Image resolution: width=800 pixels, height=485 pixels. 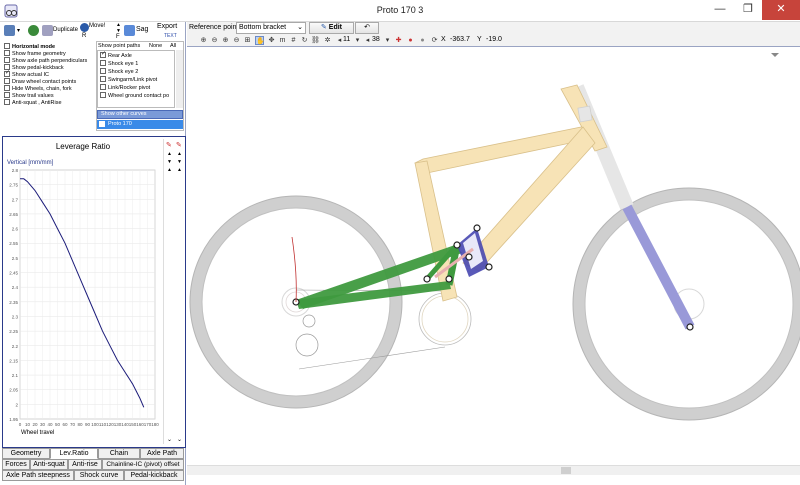 What do you see at coordinates (154, 475) in the screenshot?
I see `tab-pedal-kickback: Pedal-kickback` at bounding box center [154, 475].